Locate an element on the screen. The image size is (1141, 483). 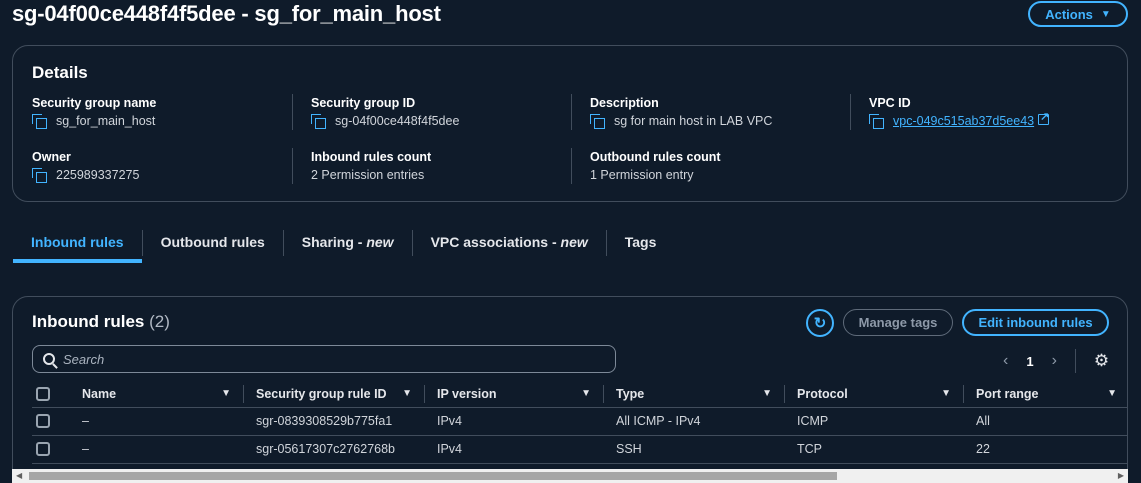
field-label: Inbound rules count is located at coordinates (371, 157).